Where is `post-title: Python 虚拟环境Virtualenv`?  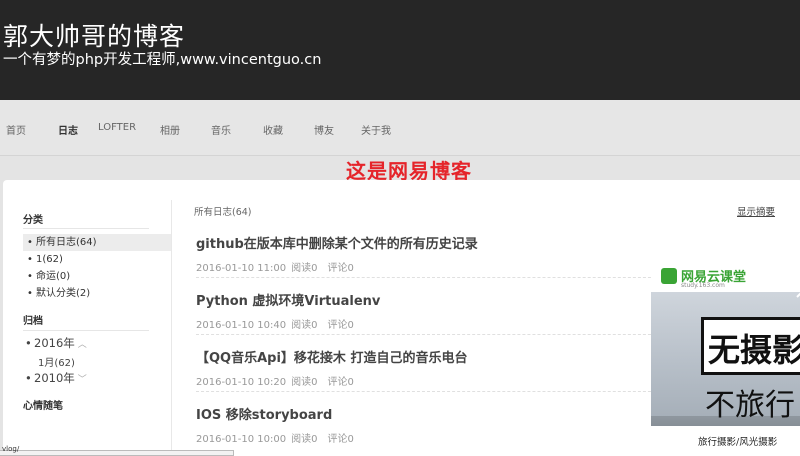
post-title: Python 虚拟环境Virtualenv is located at coordinates (431, 299).